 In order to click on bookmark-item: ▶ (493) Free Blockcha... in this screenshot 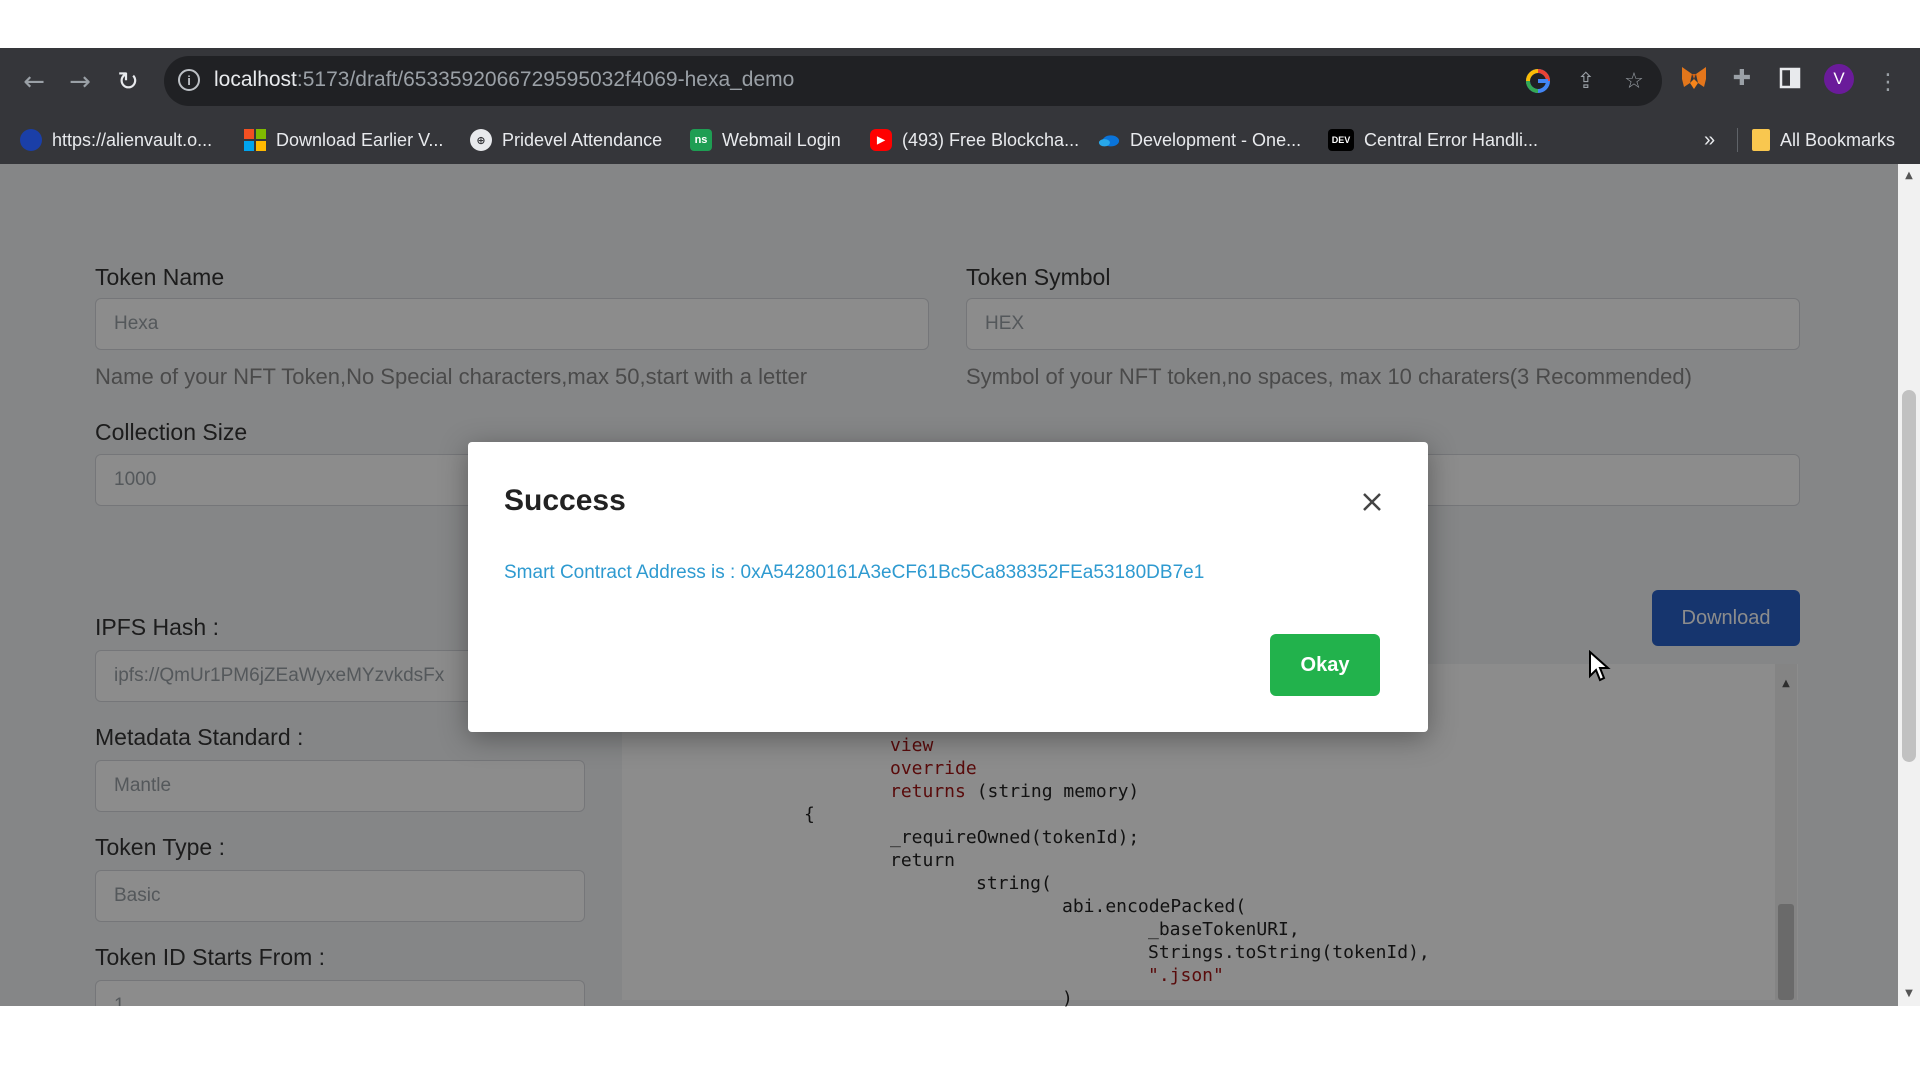, I will do `click(974, 140)`.